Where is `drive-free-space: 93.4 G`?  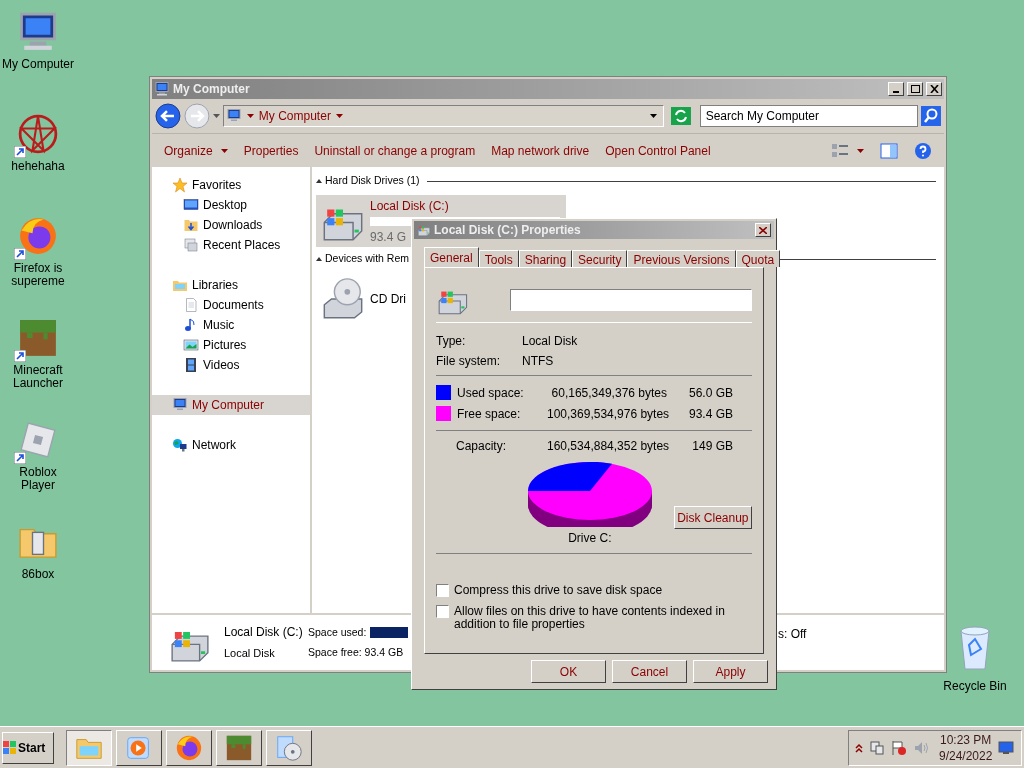 drive-free-space: 93.4 G is located at coordinates (388, 237).